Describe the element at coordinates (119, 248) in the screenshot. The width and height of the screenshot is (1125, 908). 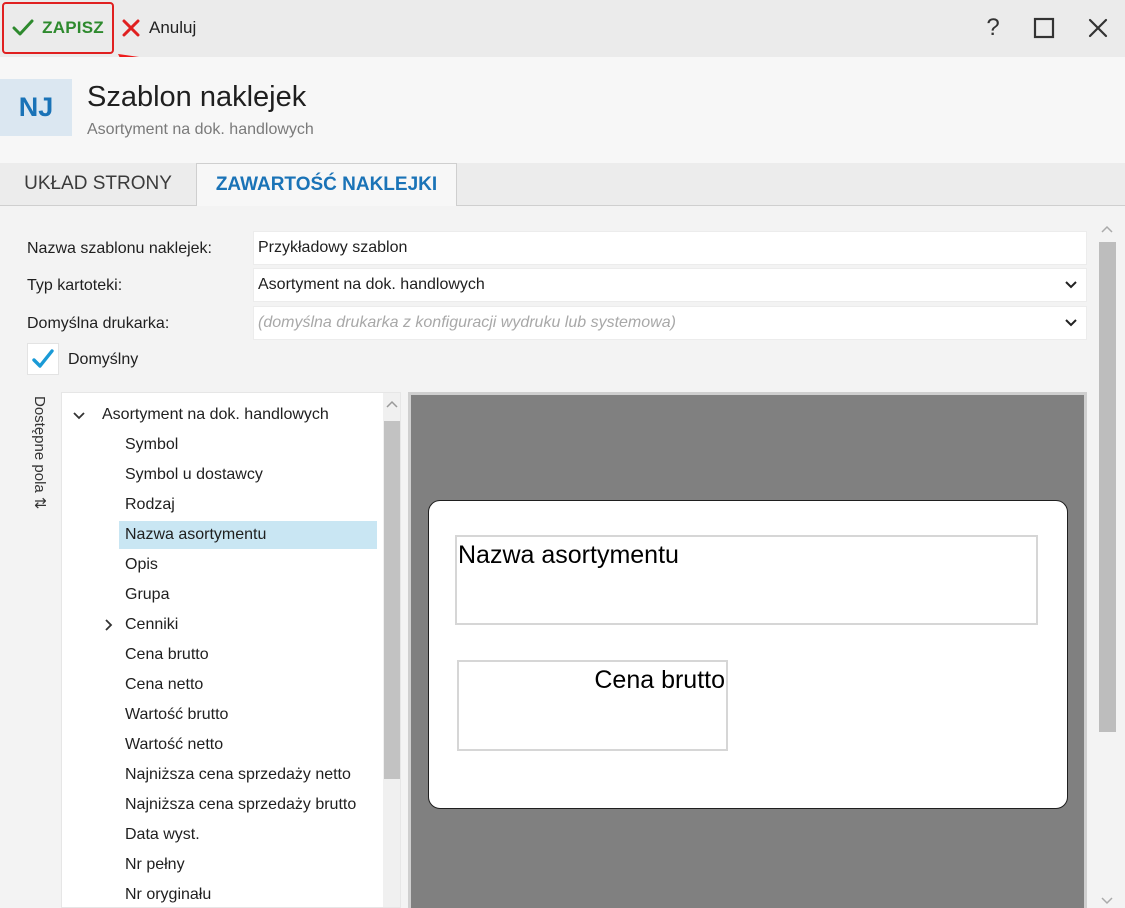
I see `template-name-label: Nazwa szablonu naklejek:` at that location.